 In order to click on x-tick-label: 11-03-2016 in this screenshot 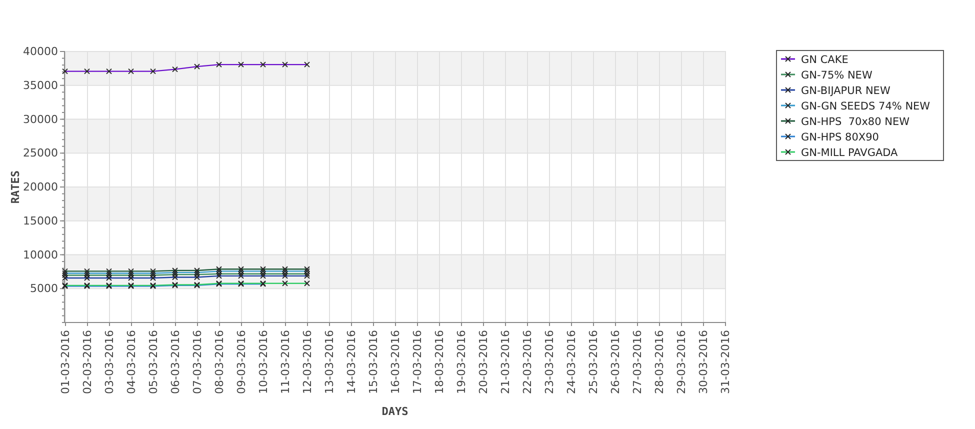, I will do `click(285, 362)`.